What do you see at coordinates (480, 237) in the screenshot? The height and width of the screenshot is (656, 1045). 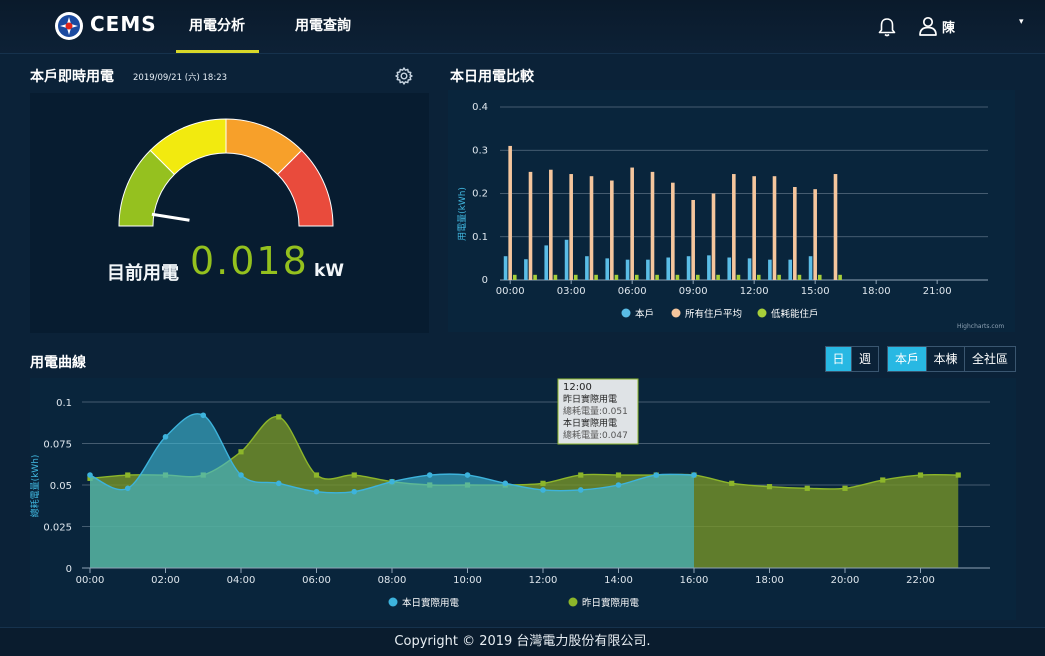 I see `bar-y-tick: 0.1` at bounding box center [480, 237].